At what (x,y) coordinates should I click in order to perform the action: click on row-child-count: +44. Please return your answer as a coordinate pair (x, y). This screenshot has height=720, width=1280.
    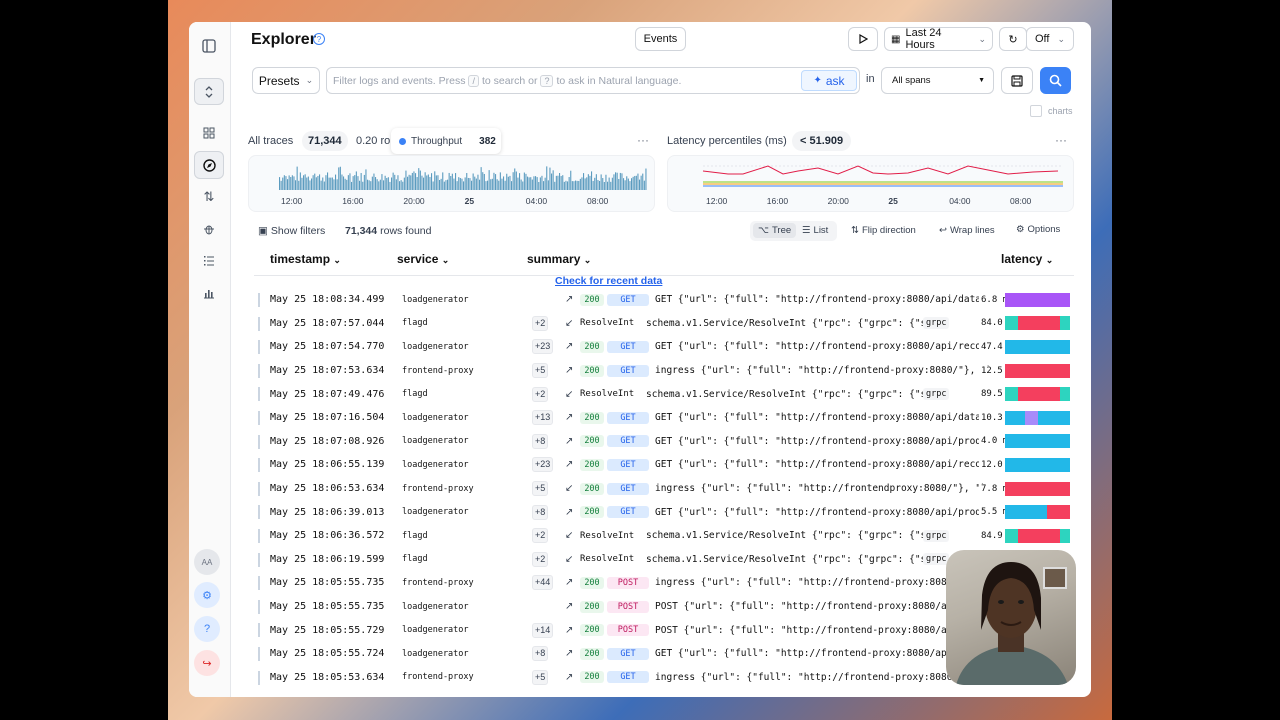
    Looking at the image, I should click on (543, 583).